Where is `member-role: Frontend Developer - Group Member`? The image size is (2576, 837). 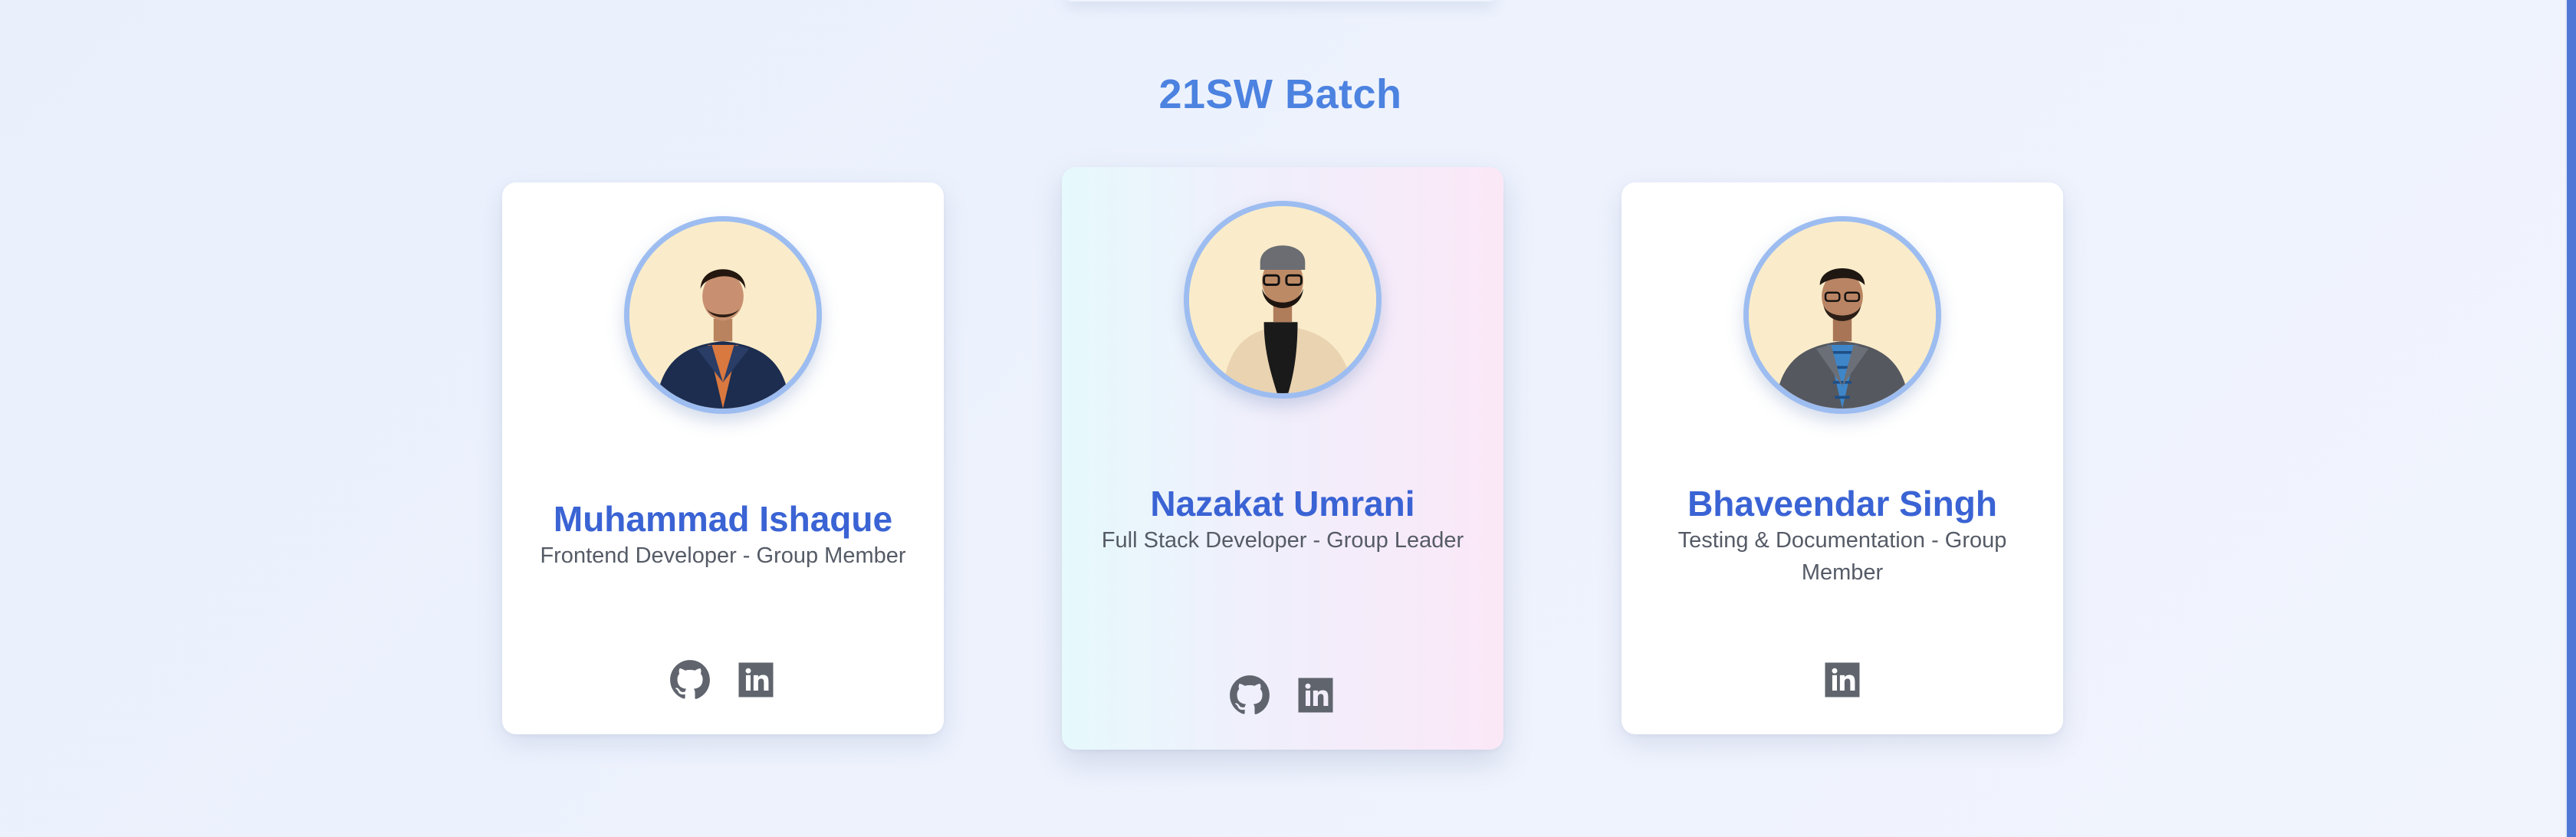 member-role: Frontend Developer - Group Member is located at coordinates (723, 556).